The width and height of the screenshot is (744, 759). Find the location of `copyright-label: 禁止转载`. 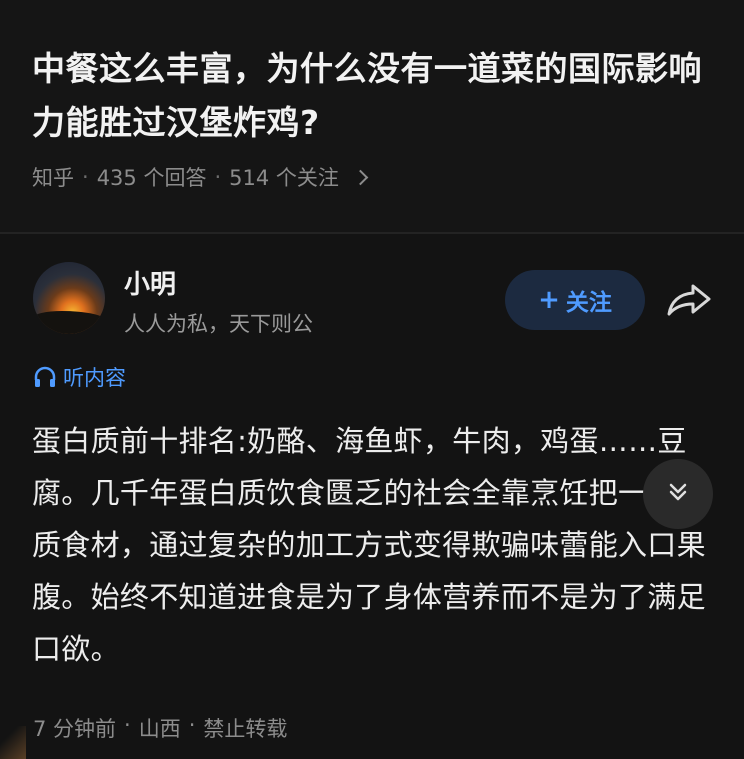

copyright-label: 禁止转载 is located at coordinates (245, 729).